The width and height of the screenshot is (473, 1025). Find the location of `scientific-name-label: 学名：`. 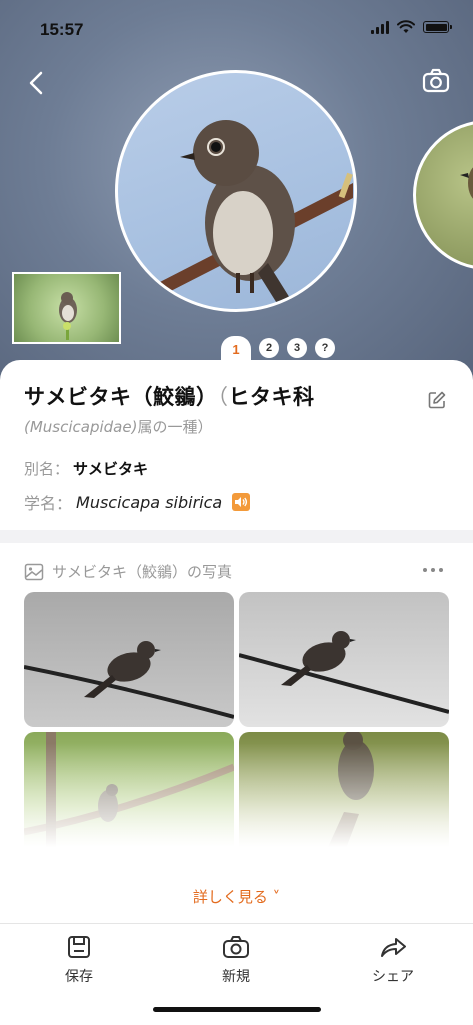

scientific-name-label: 学名： is located at coordinates (48, 503).